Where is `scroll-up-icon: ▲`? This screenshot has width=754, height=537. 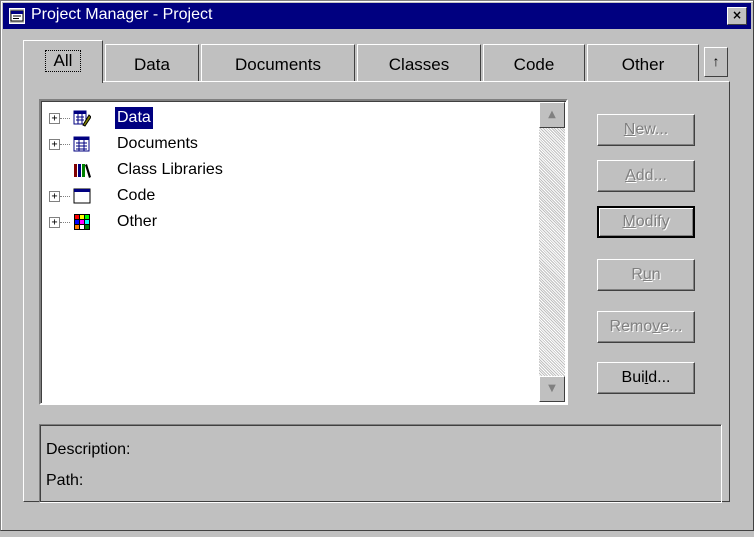
scroll-up-icon: ▲ is located at coordinates (552, 114).